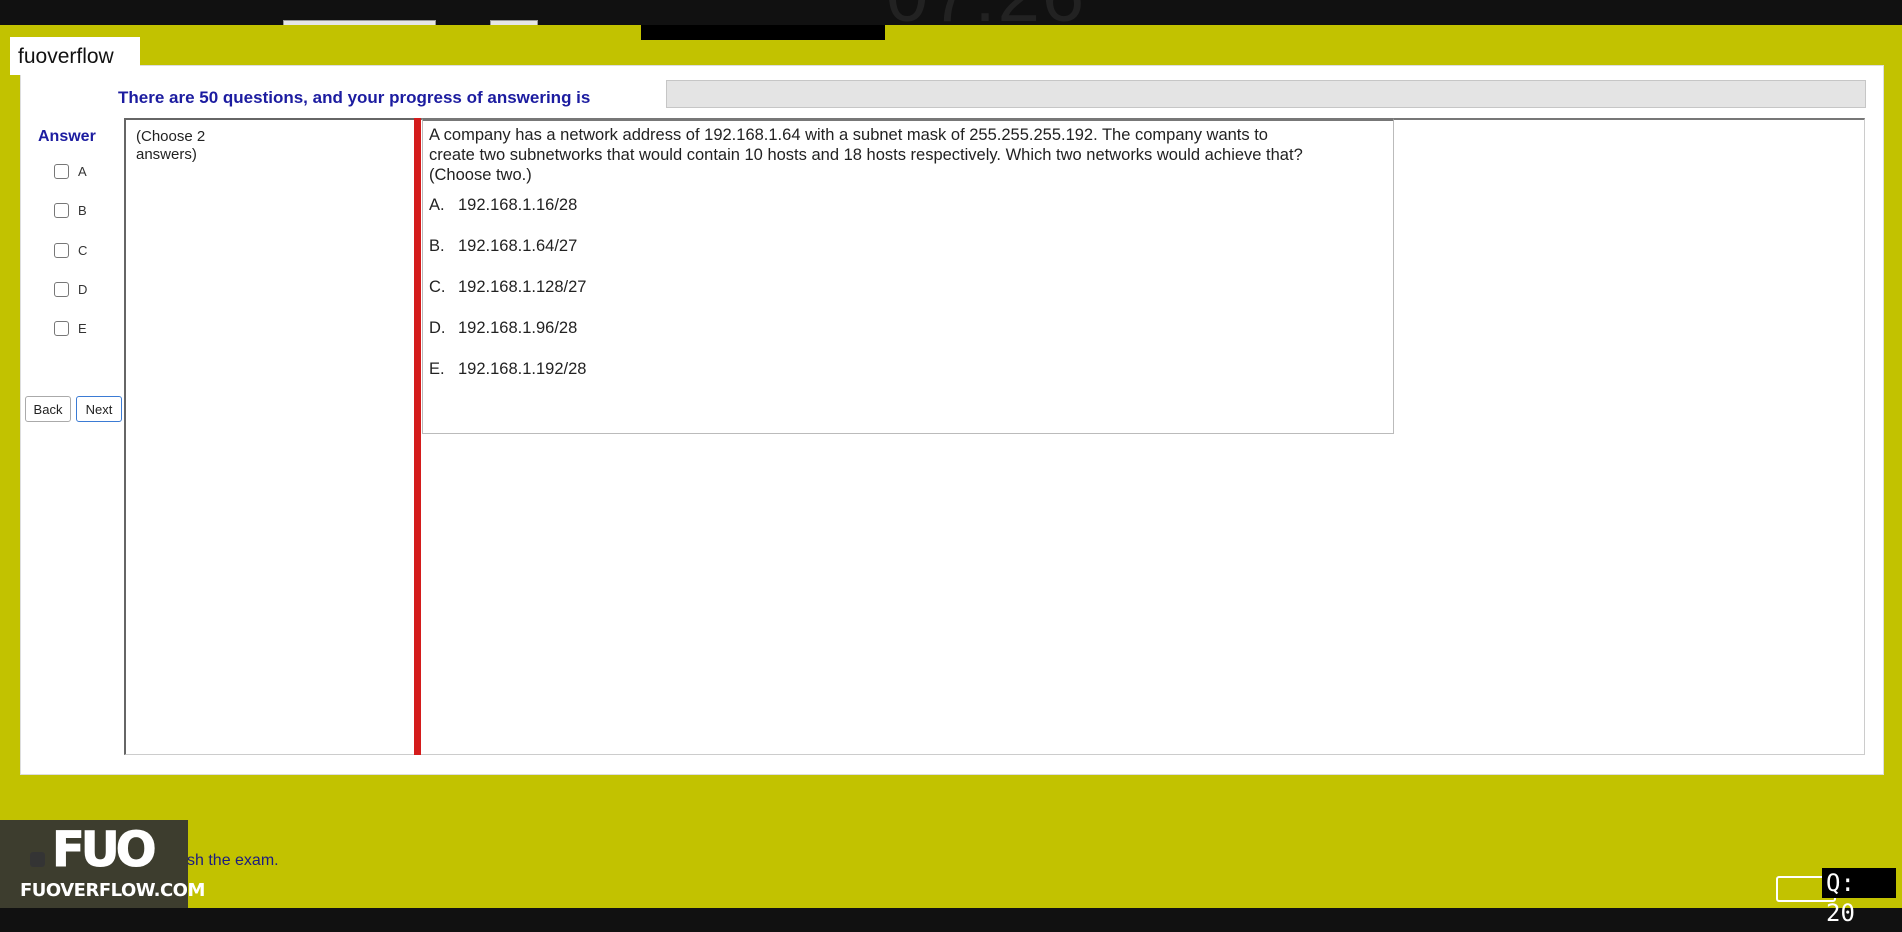  I want to click on question-choice: B. 192.168.1.64/27, so click(503, 246).